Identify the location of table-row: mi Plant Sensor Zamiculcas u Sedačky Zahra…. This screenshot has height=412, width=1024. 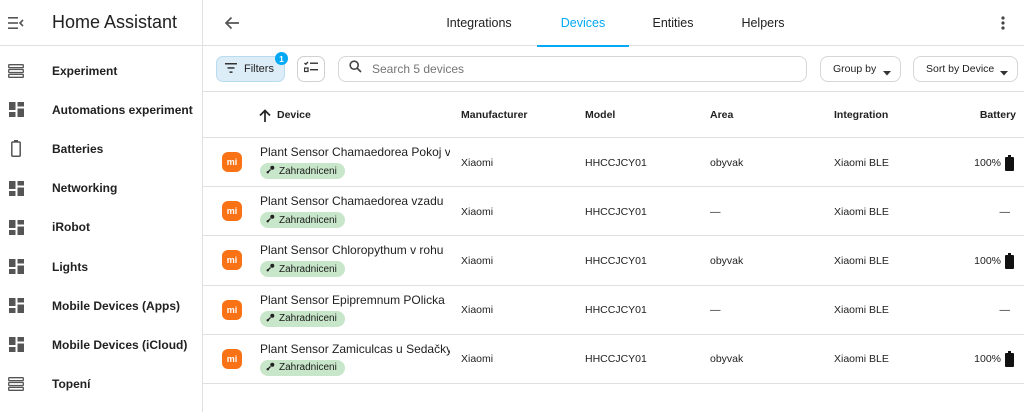
(613, 359).